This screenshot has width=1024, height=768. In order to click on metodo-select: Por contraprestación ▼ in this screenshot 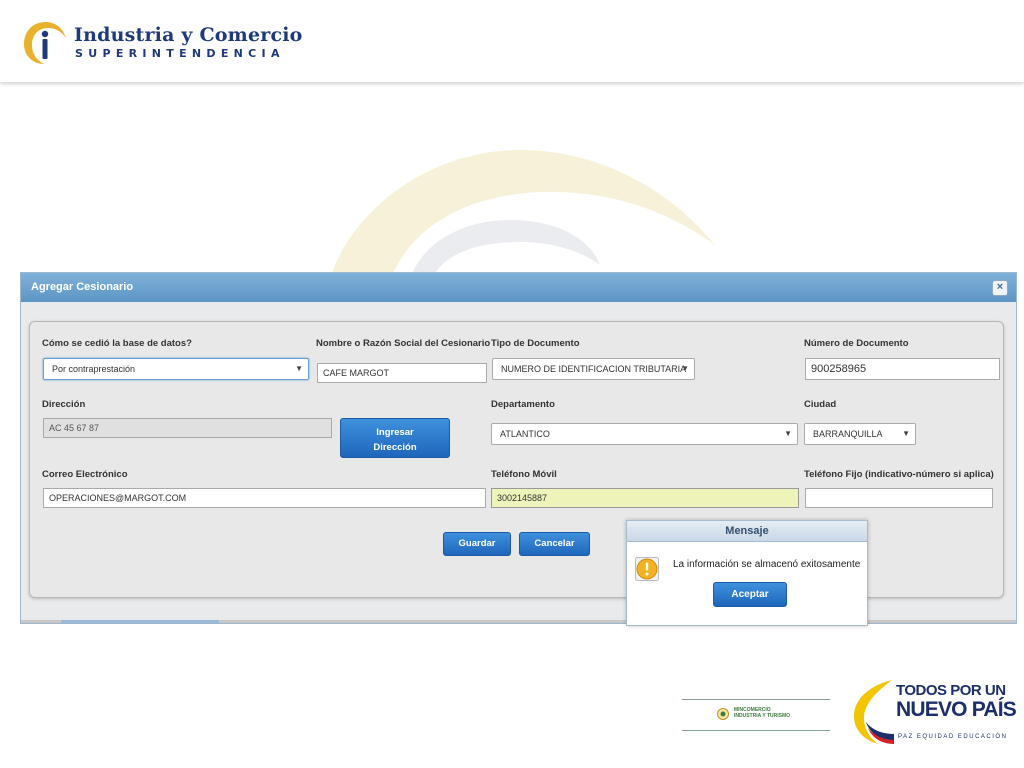, I will do `click(176, 369)`.